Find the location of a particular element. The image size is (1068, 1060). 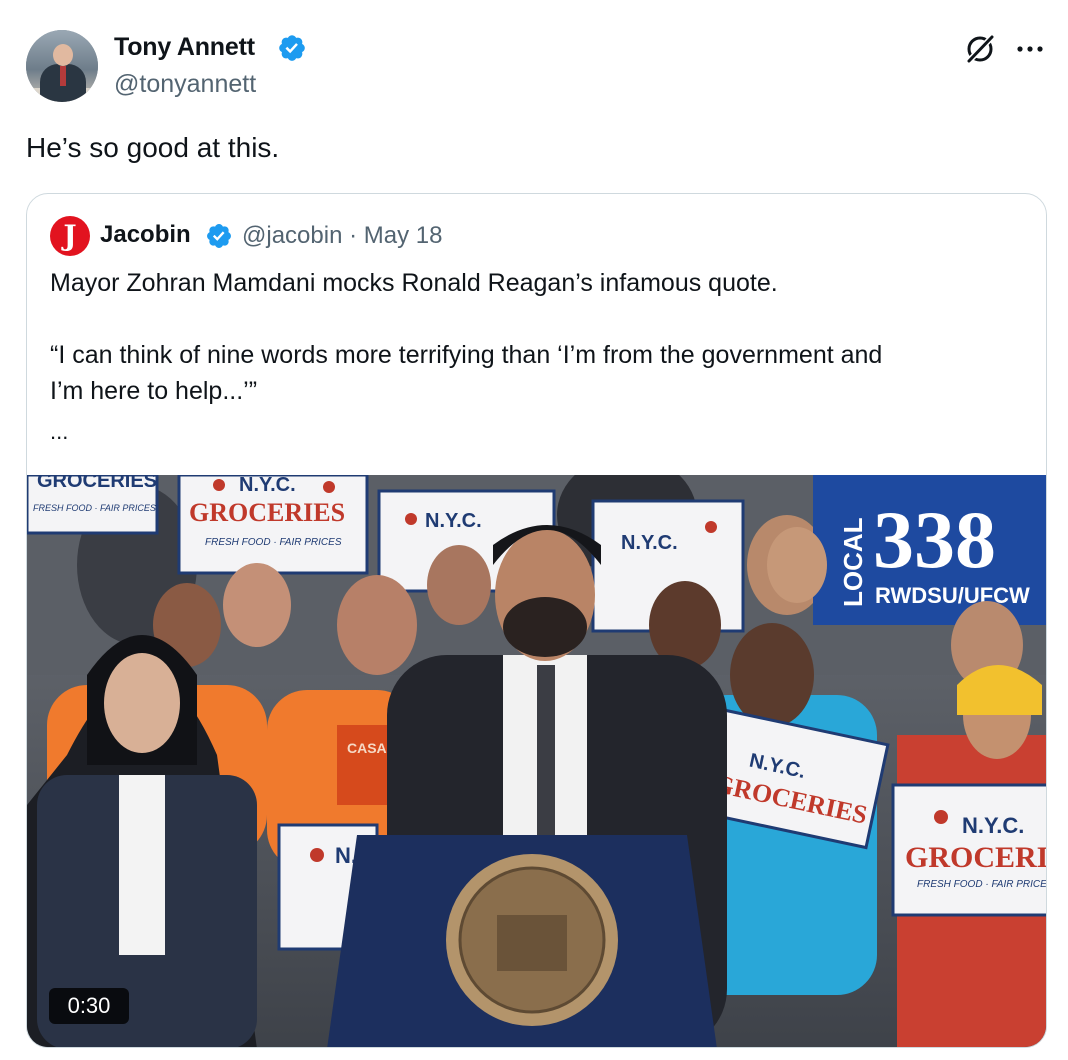

author-name: Tony Annett is located at coordinates (184, 47).